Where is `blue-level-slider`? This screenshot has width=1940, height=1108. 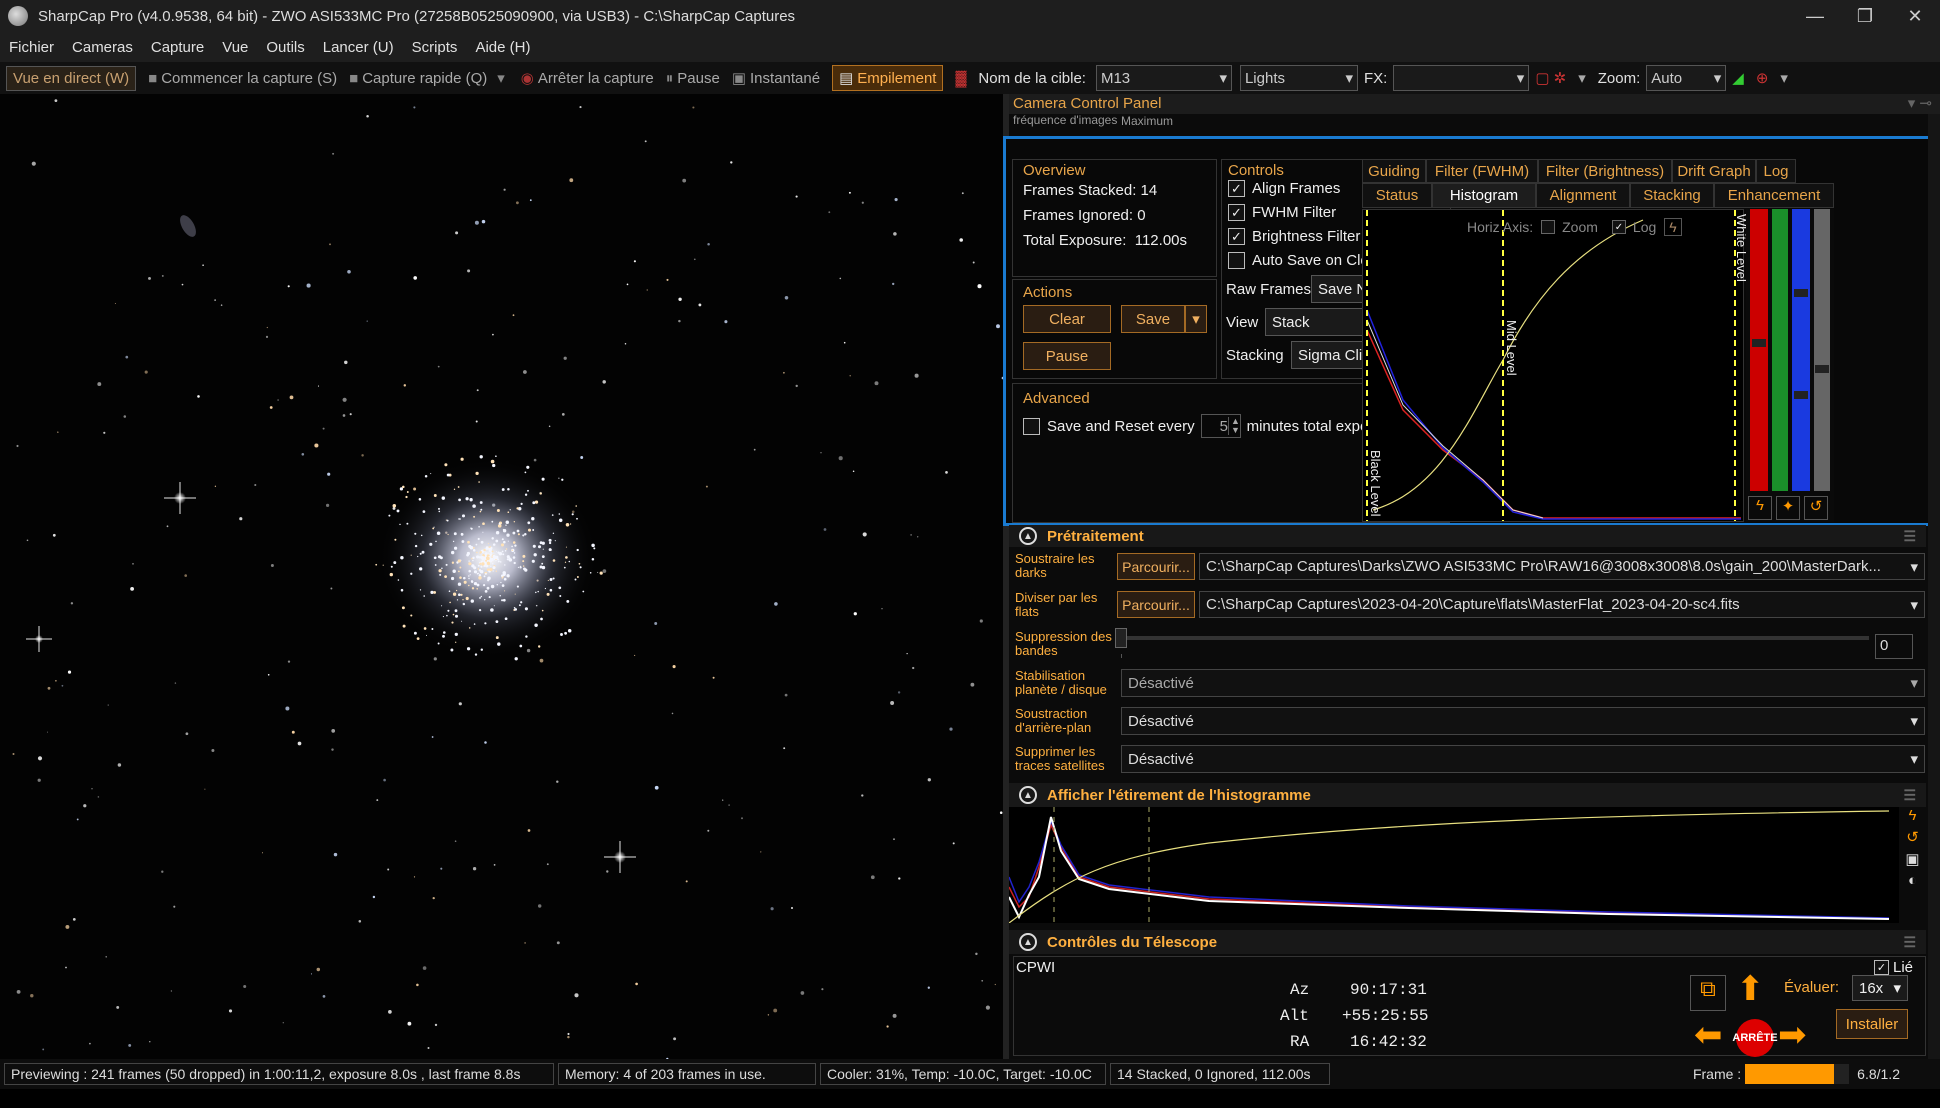
blue-level-slider is located at coordinates (1801, 350).